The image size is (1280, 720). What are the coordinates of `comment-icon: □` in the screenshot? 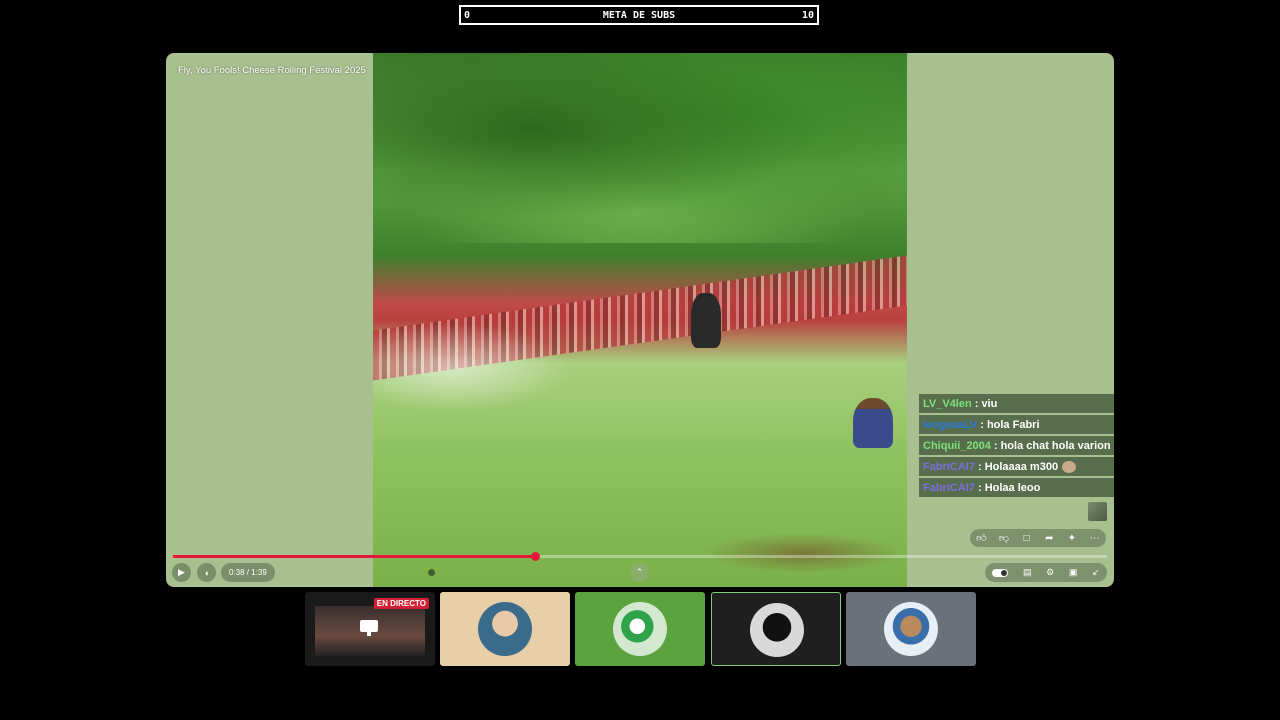 It's located at (1027, 538).